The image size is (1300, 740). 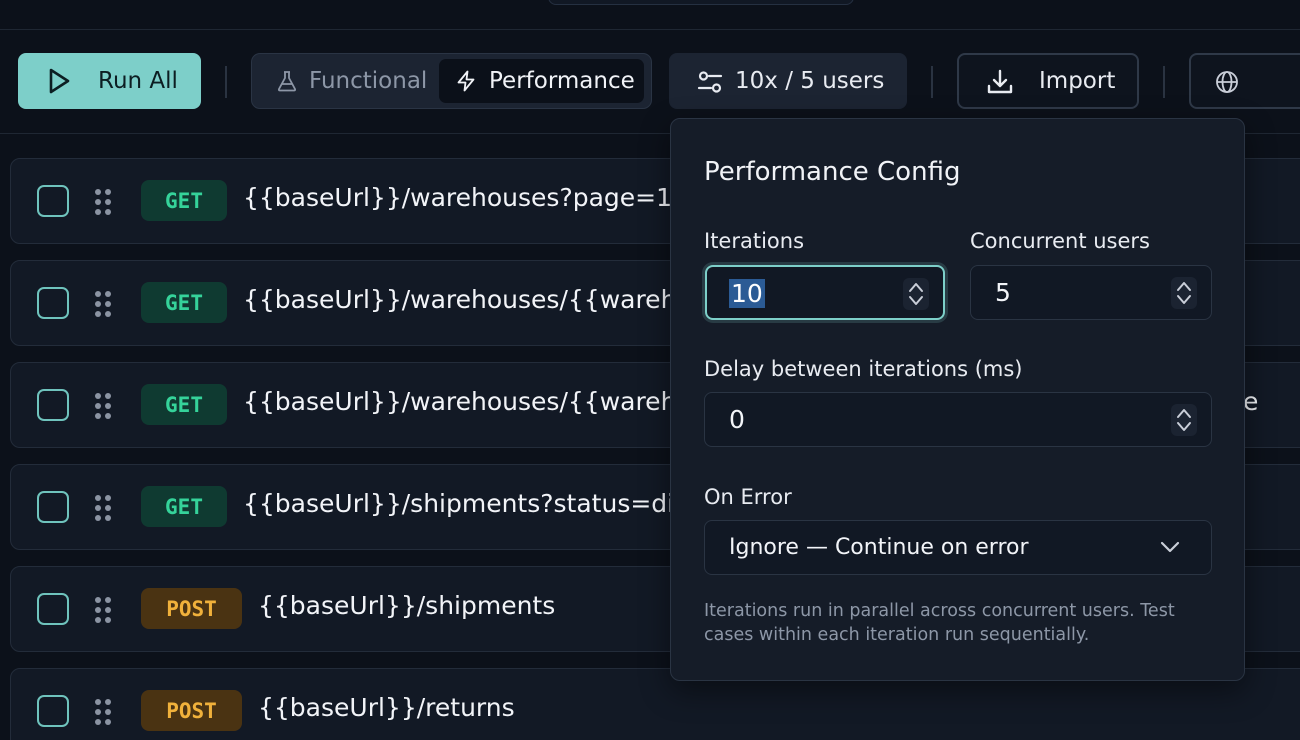 I want to click on import-label: Import, so click(x=1077, y=81).